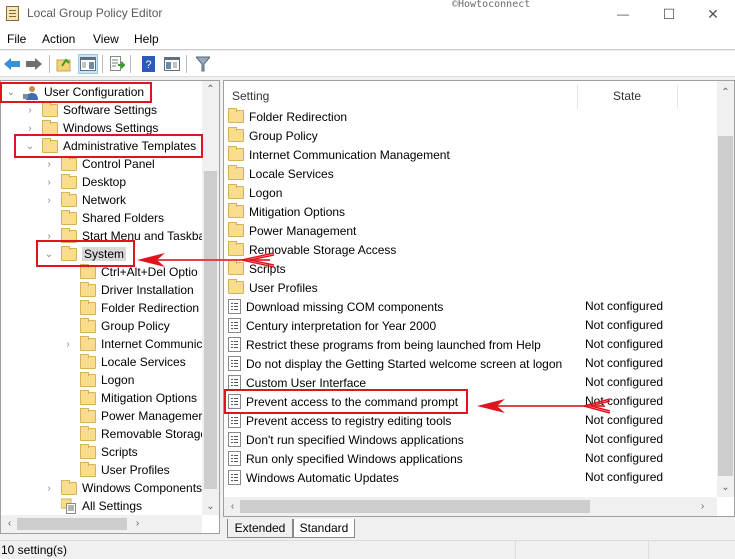 The image size is (735, 559). What do you see at coordinates (92, 506) in the screenshot?
I see `tree-item: All Settings` at bounding box center [92, 506].